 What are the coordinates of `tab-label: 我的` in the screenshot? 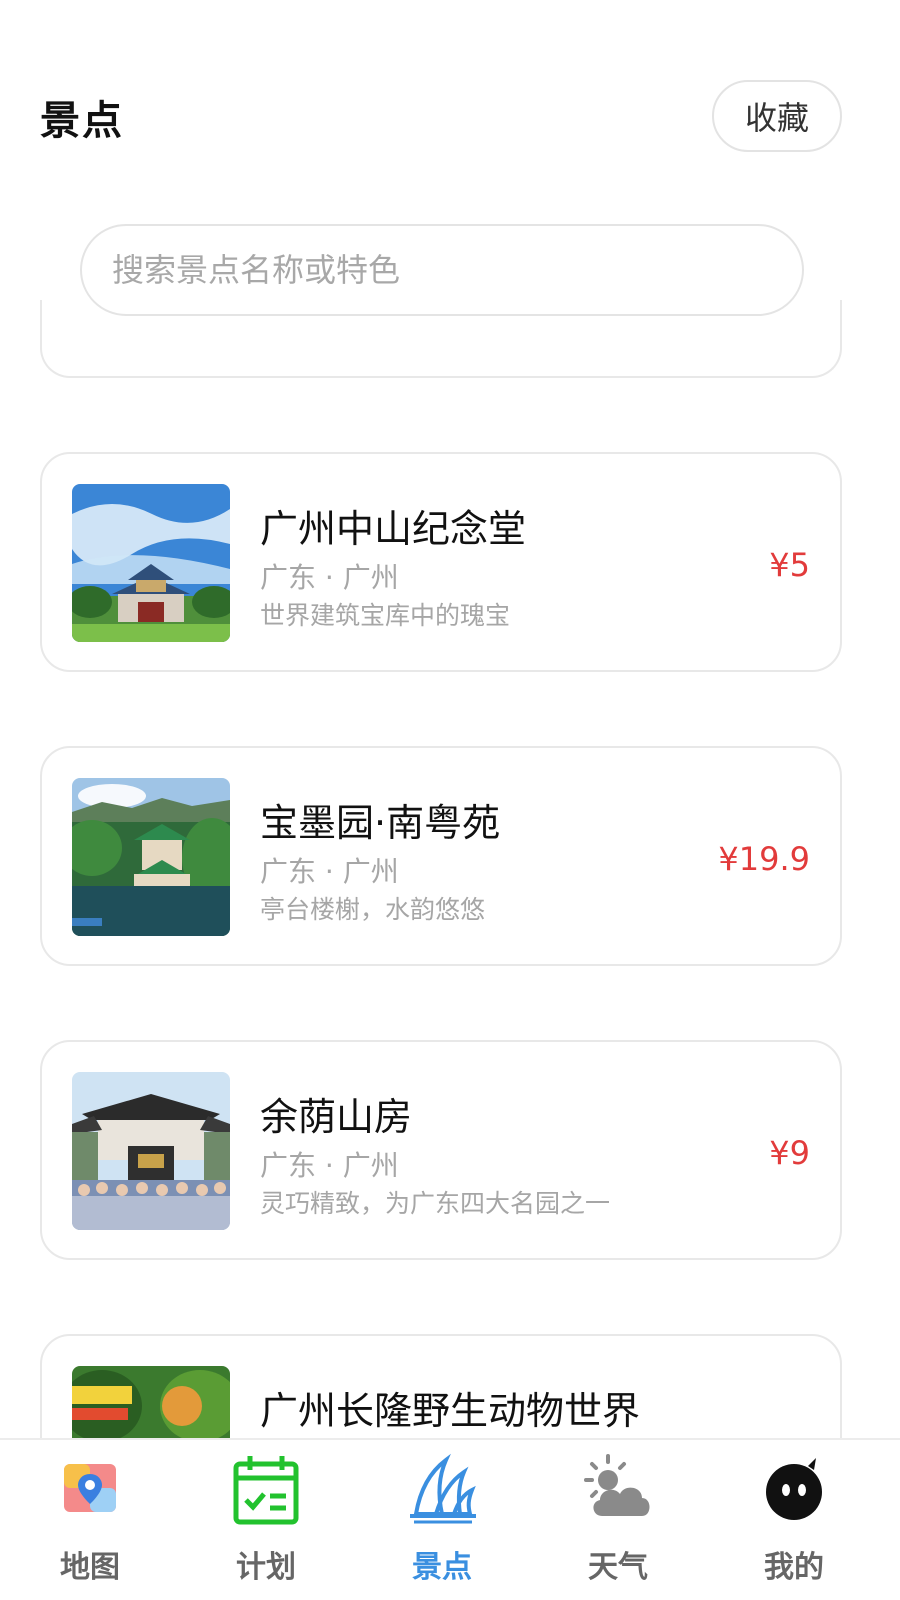 It's located at (794, 1567).